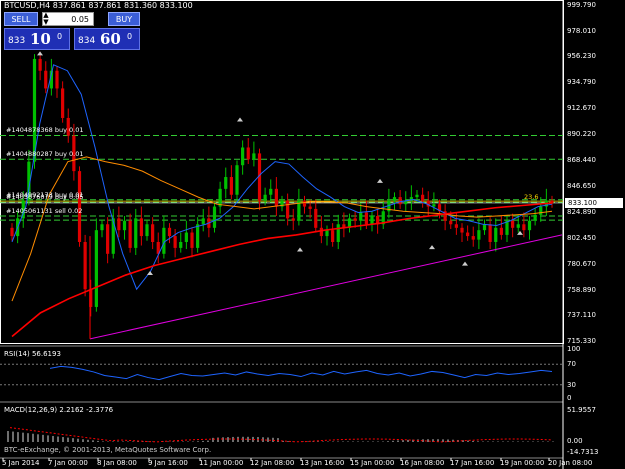  What do you see at coordinates (45, 154) in the screenshot?
I see `order-label: #1404880287 buy 0.01` at bounding box center [45, 154].